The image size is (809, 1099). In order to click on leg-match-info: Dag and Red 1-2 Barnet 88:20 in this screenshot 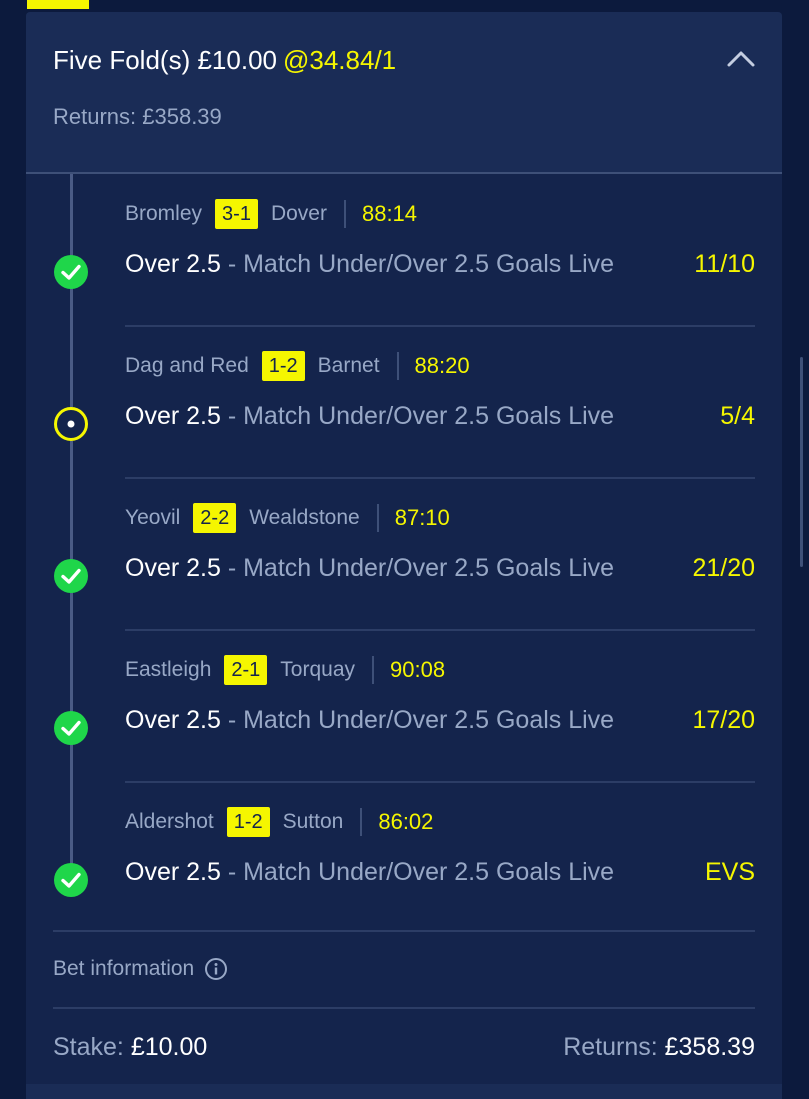, I will do `click(297, 366)`.